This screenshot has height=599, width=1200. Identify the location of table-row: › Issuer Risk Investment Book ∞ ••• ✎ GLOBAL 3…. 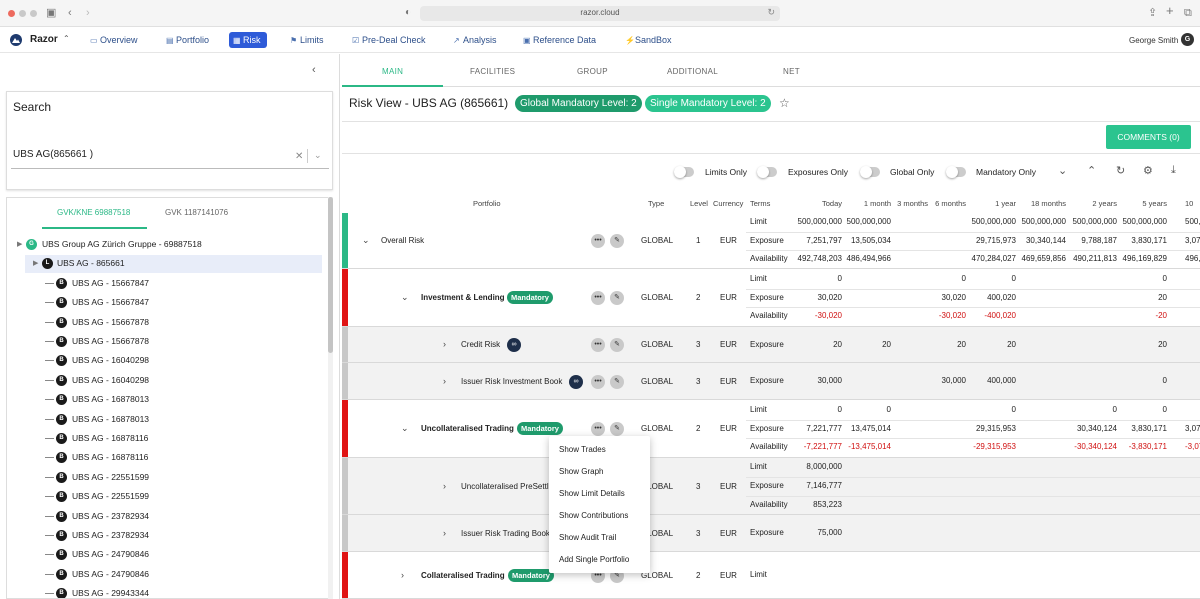
(771, 381).